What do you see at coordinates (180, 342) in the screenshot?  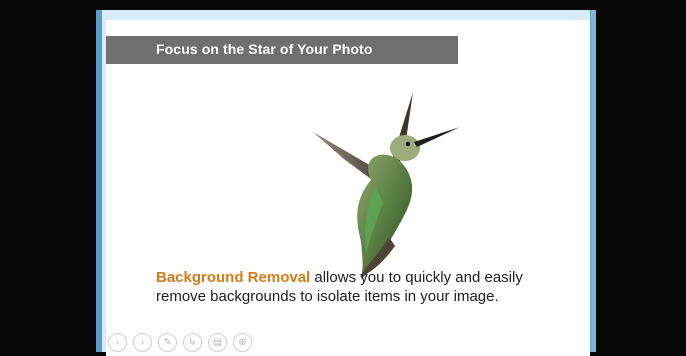 I see `slideshow-toolbar: ‹ › ✎ ↳ ▤ ⊕` at bounding box center [180, 342].